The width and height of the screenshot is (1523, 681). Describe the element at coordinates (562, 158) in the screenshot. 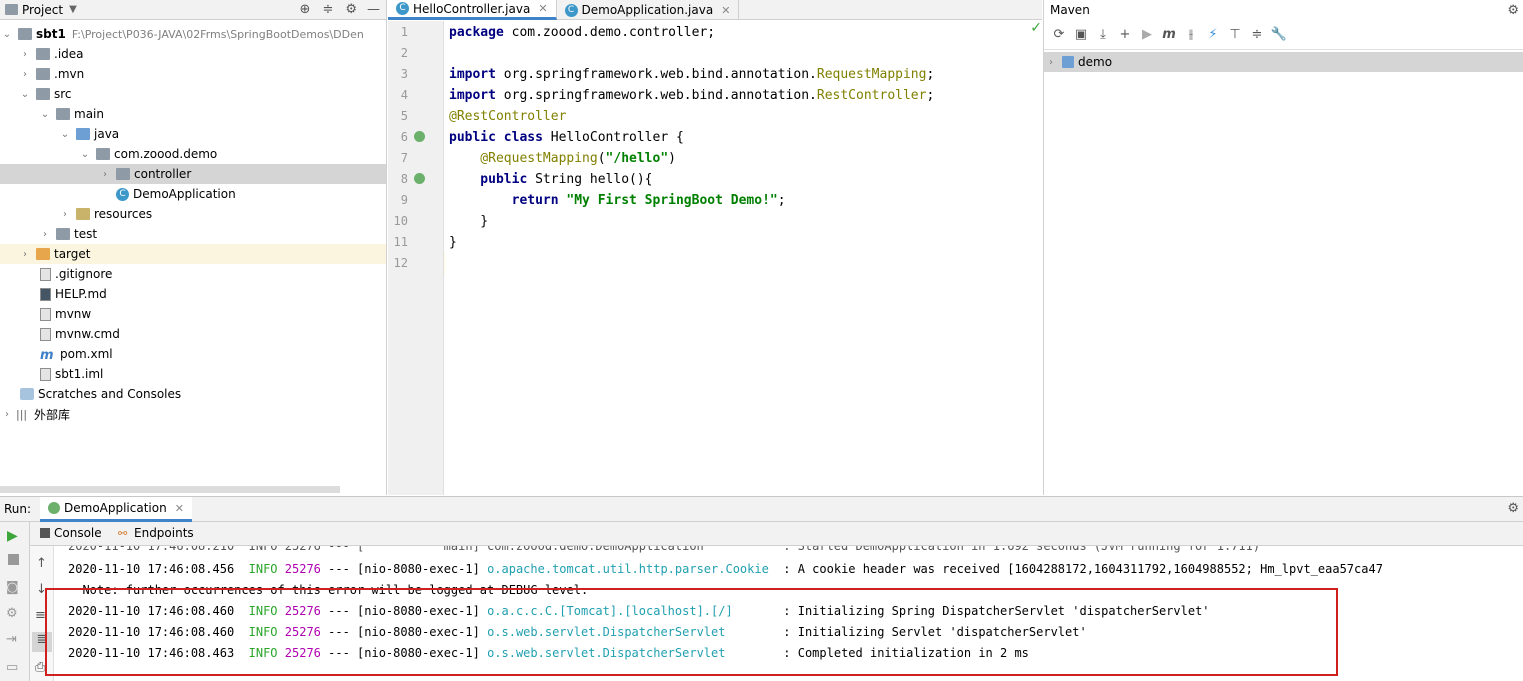

I see `code-line: @RequestMapping("/hello")` at that location.